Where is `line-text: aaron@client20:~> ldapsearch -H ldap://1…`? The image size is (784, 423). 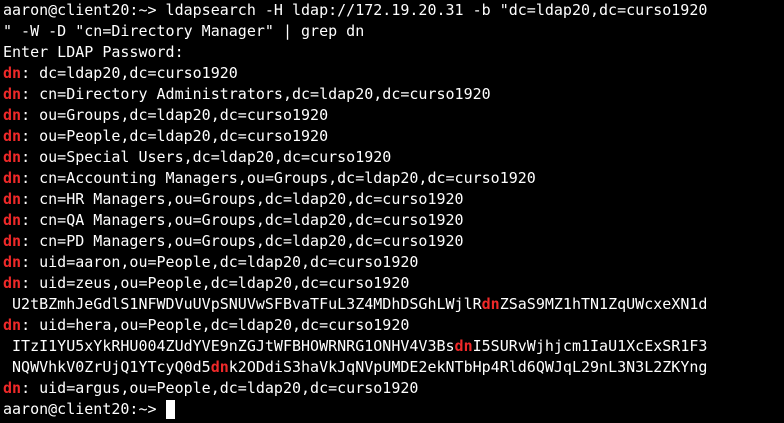 line-text: aaron@client20:~> ldapsearch -H ldap://1… is located at coordinates (355, 10).